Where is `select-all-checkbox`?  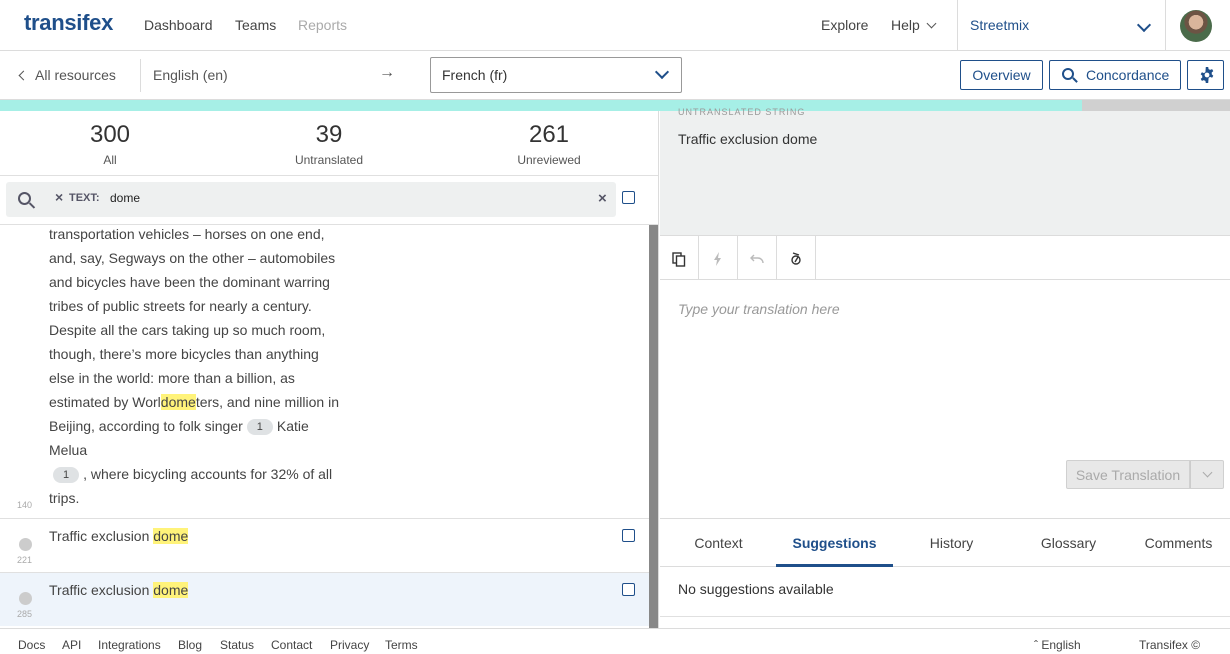
select-all-checkbox is located at coordinates (628, 197).